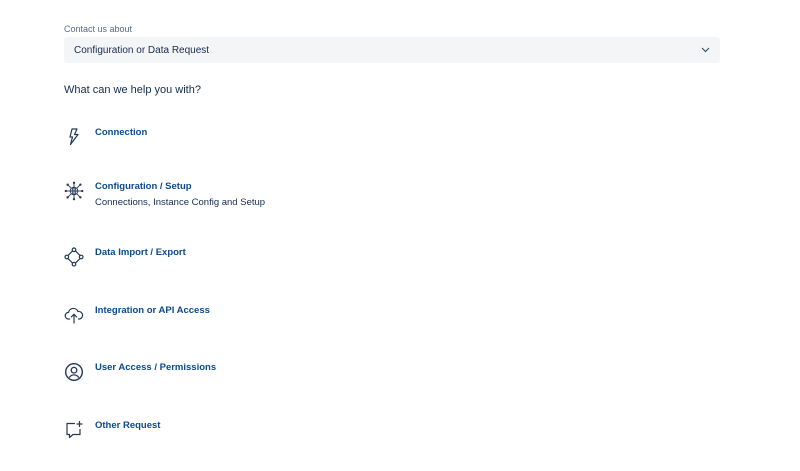 The width and height of the screenshot is (800, 471). I want to click on option-title: Integration or API Access, so click(152, 310).